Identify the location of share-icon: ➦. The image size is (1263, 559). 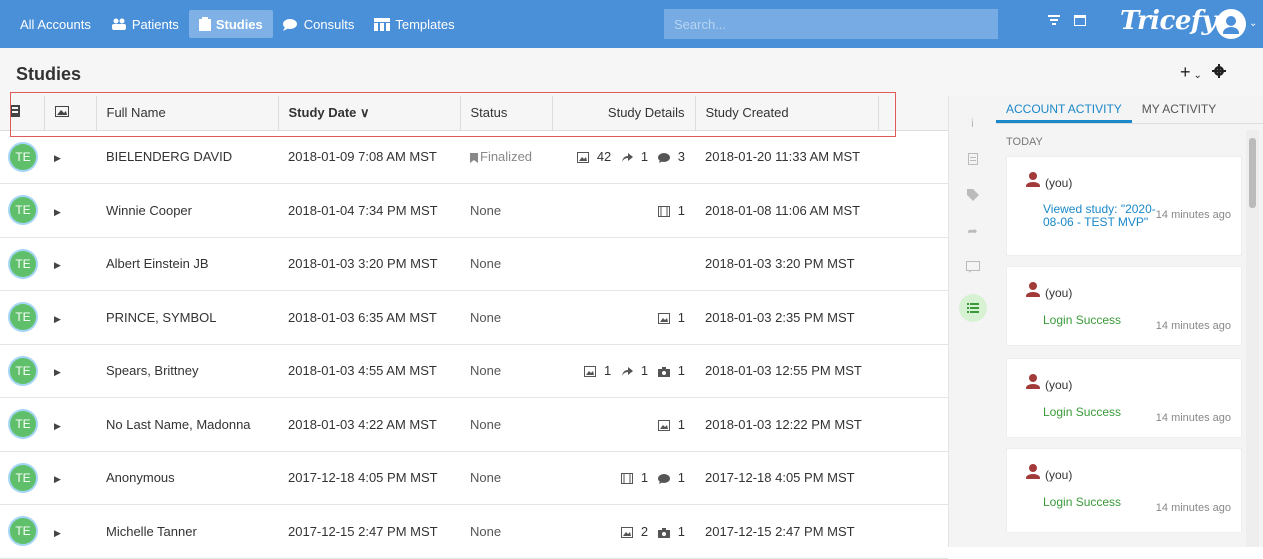
(973, 231).